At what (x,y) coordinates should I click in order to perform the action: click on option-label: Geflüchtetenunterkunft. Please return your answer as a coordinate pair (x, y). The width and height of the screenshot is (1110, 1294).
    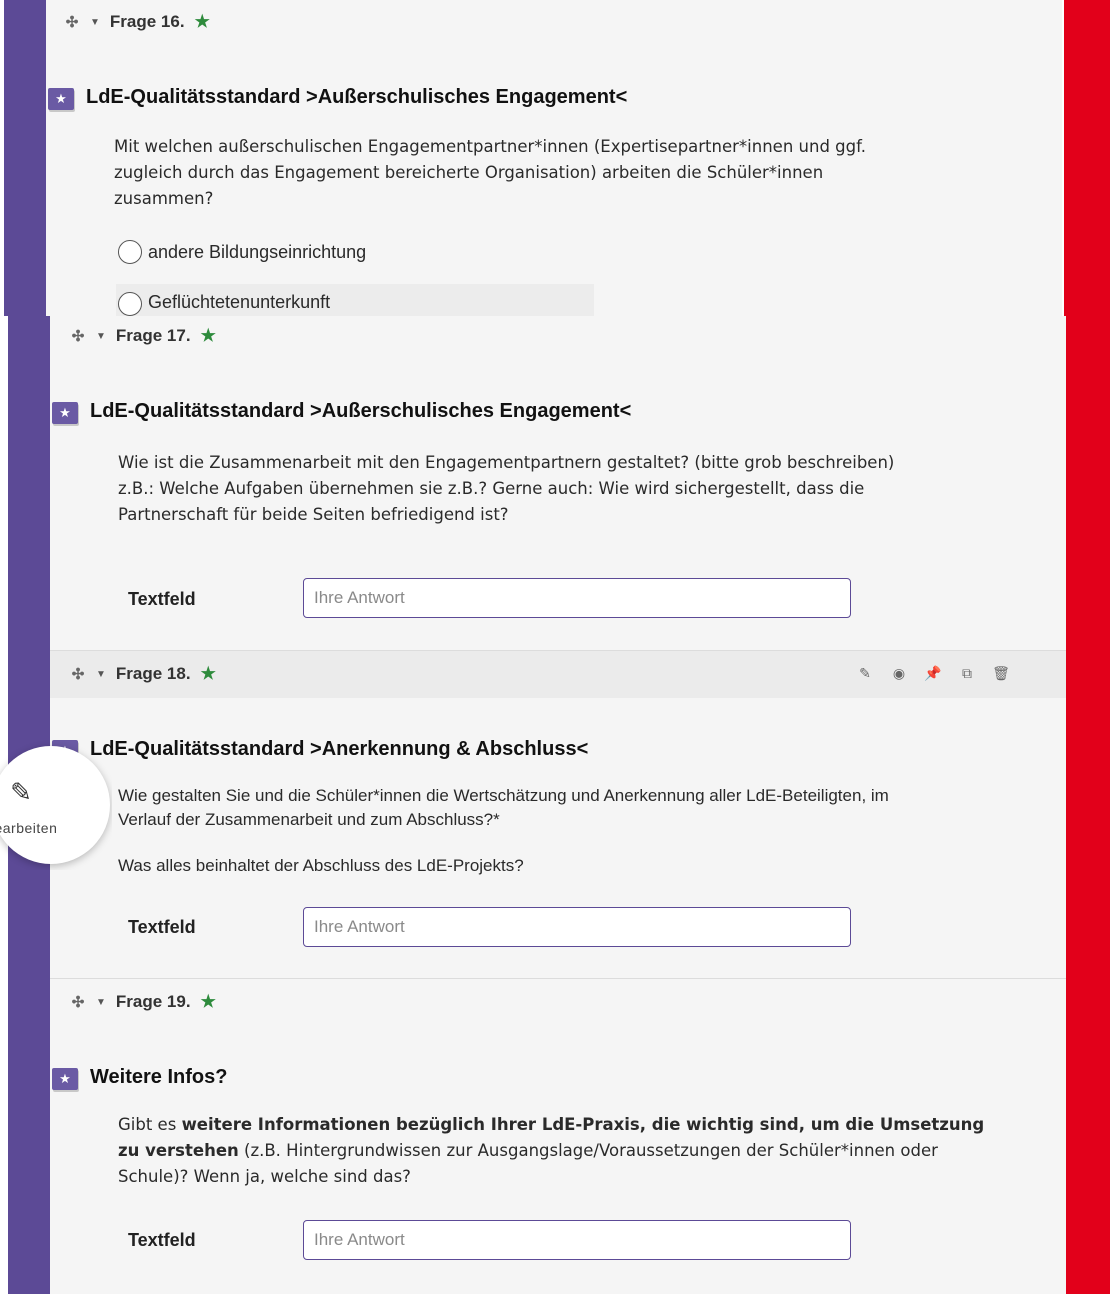
    Looking at the image, I should click on (239, 302).